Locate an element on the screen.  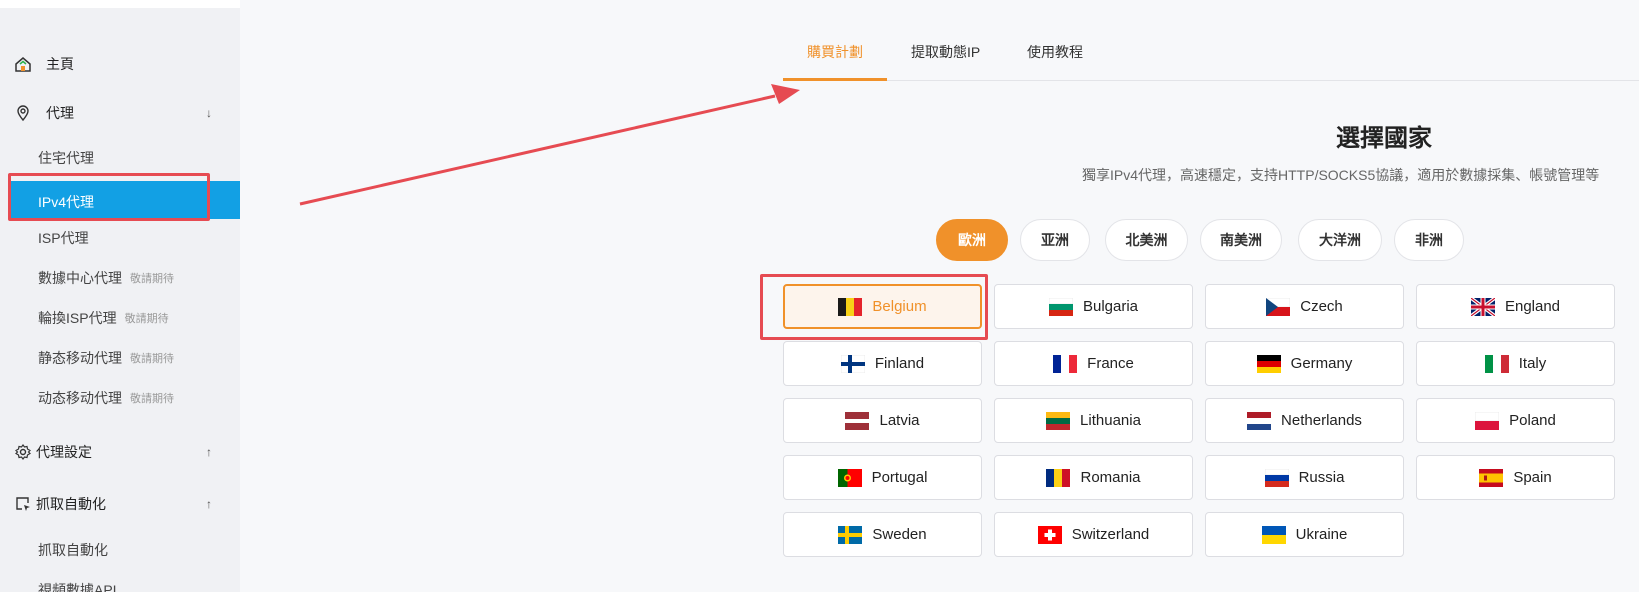
annotation-arrow is located at coordinates (549, 145).